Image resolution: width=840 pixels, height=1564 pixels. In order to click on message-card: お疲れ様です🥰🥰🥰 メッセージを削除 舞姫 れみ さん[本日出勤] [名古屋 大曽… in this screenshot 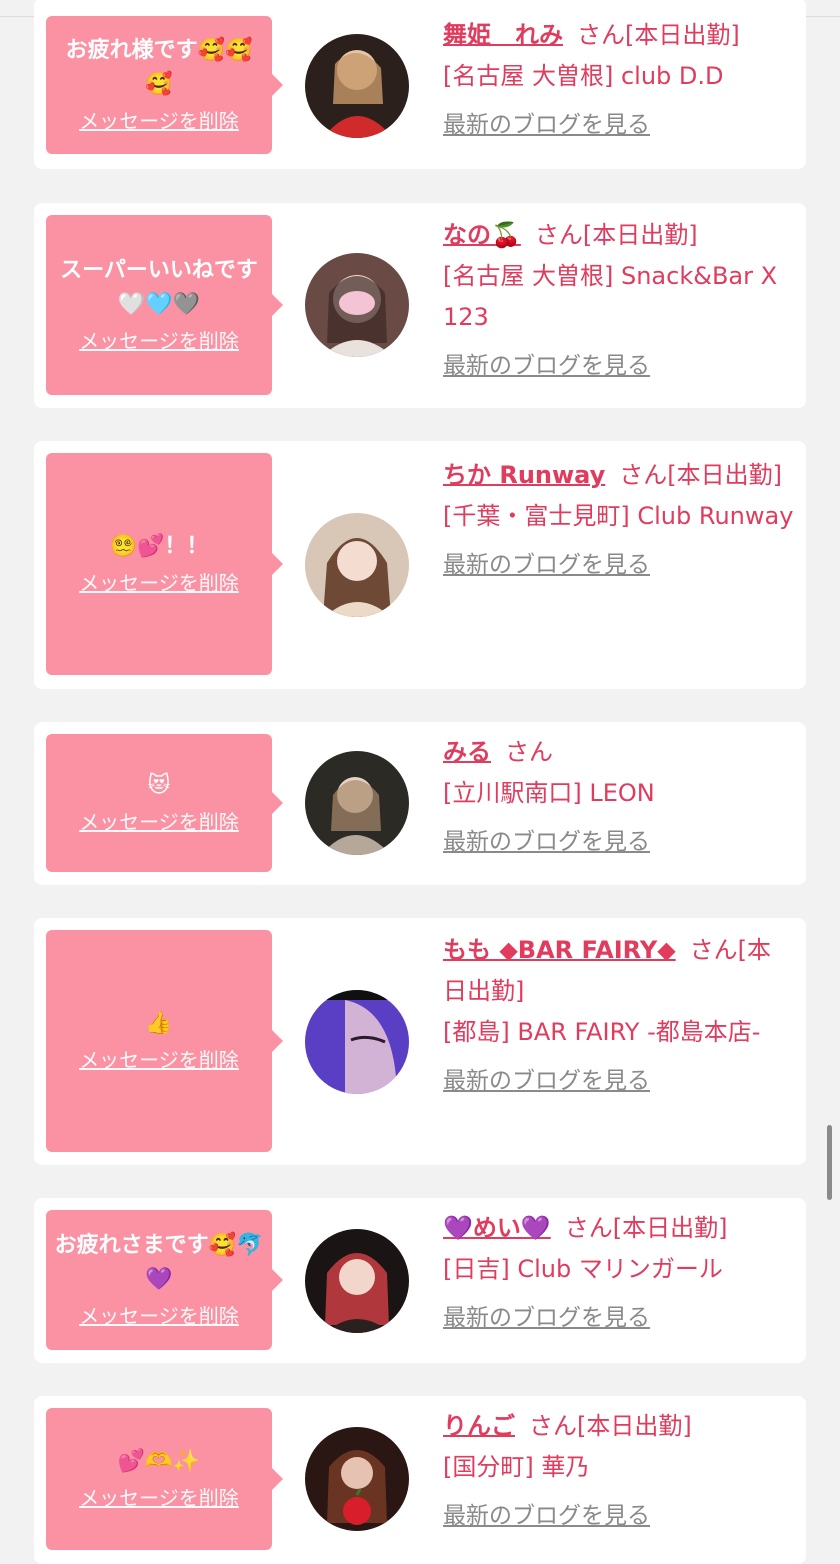, I will do `click(420, 84)`.